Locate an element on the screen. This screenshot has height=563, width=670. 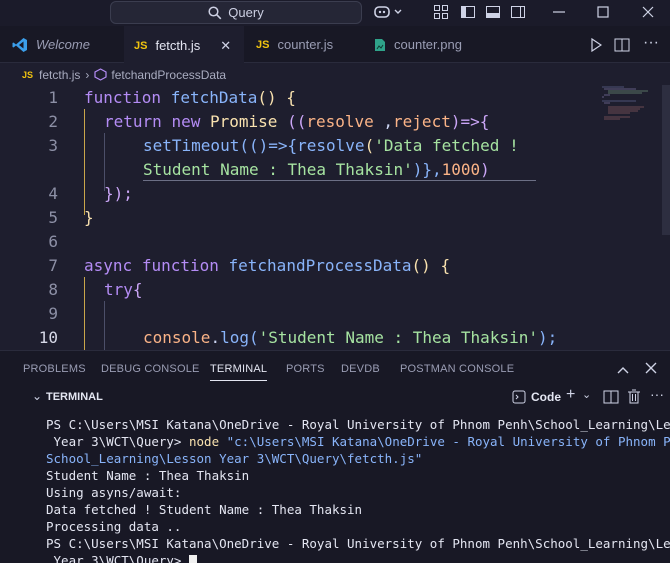
terminal-header: ⌄ TERMINAL Code + ⌄ ··· is located at coordinates (335, 397).